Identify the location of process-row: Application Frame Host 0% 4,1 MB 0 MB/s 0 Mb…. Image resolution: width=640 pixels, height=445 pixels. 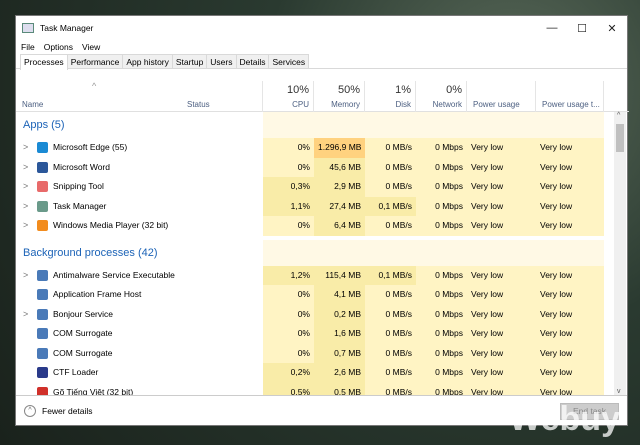
(310, 295).